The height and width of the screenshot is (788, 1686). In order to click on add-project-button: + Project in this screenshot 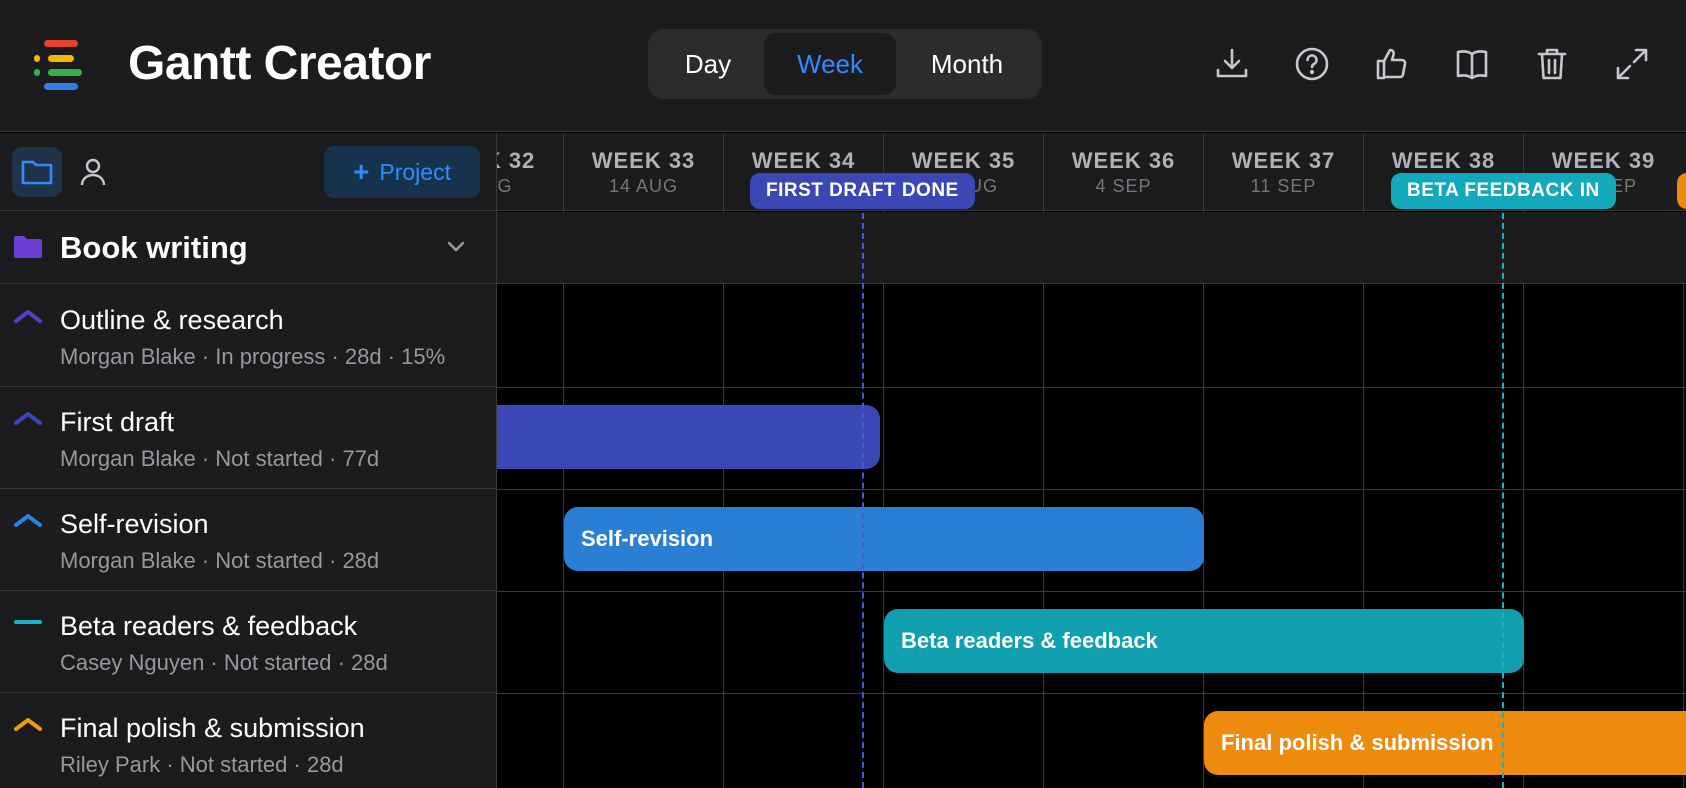, I will do `click(402, 172)`.